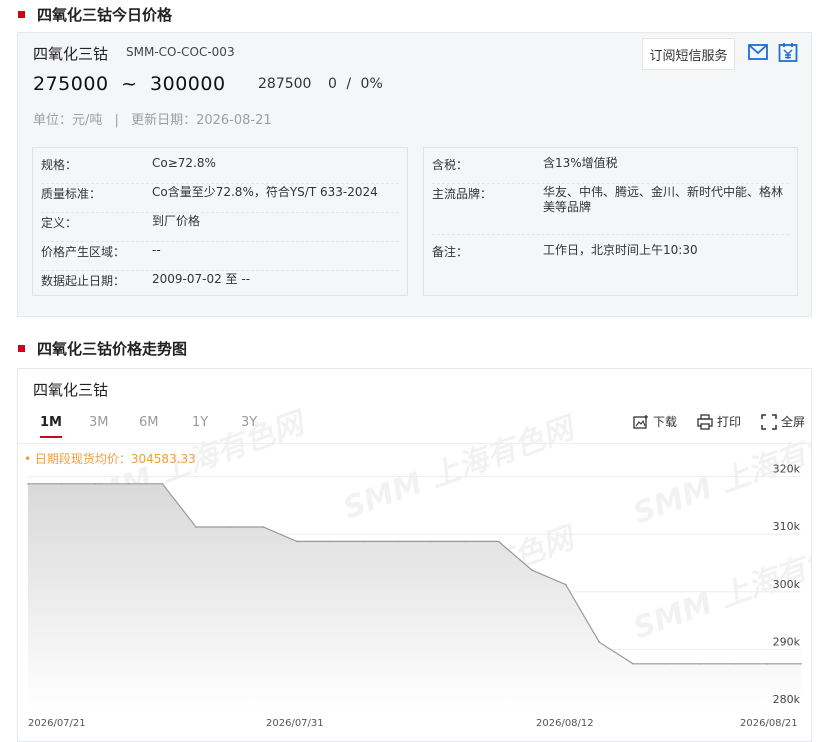  What do you see at coordinates (371, 84) in the screenshot?
I see `change-percent: 0%` at bounding box center [371, 84].